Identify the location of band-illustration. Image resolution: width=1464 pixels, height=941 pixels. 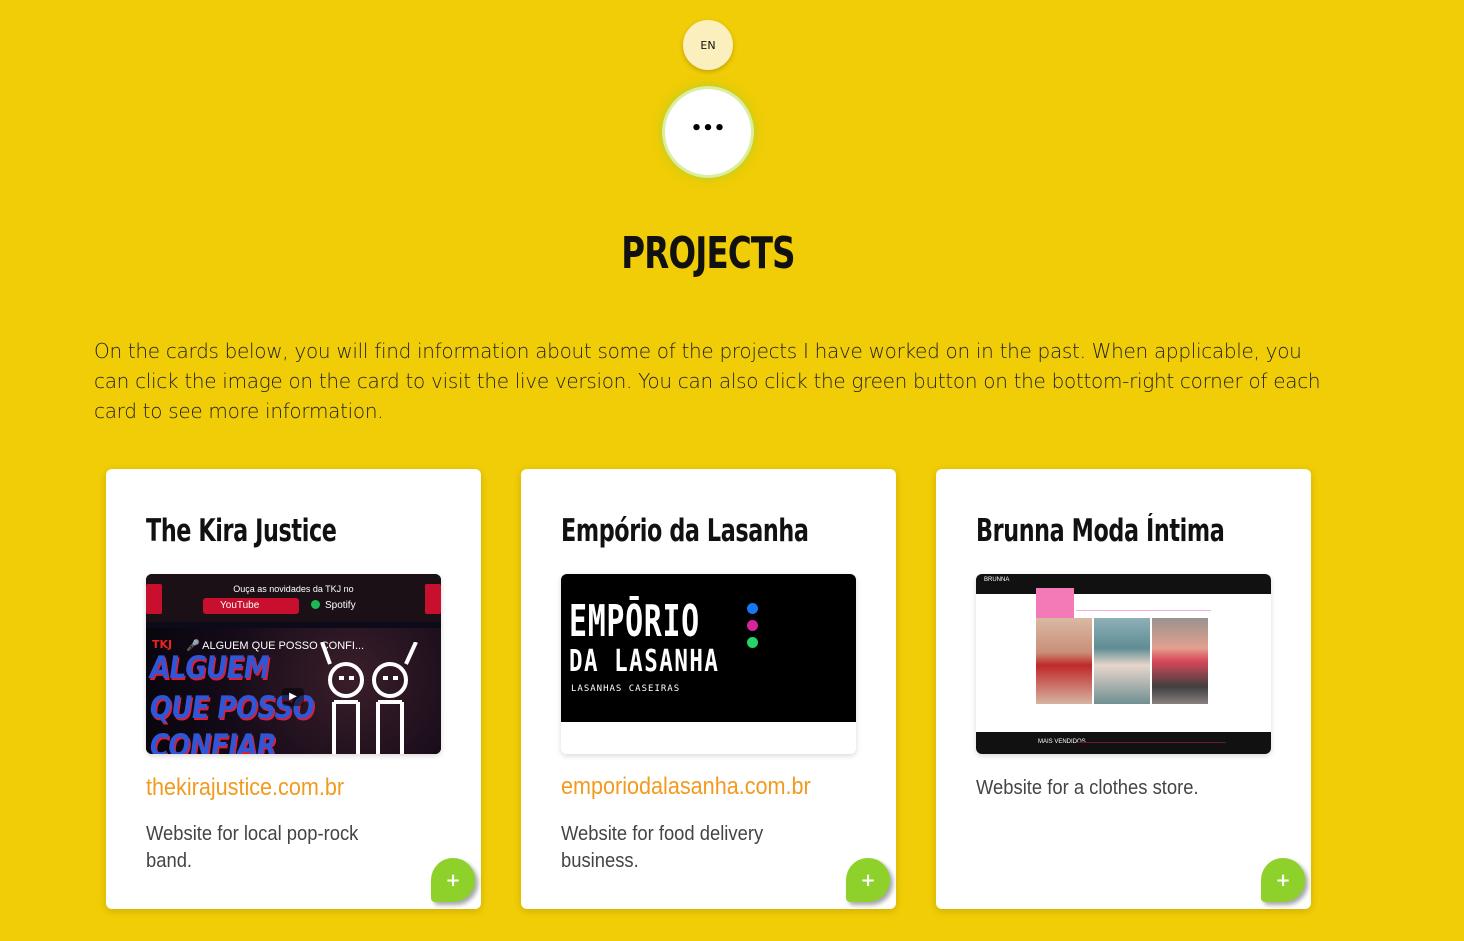
(369, 698).